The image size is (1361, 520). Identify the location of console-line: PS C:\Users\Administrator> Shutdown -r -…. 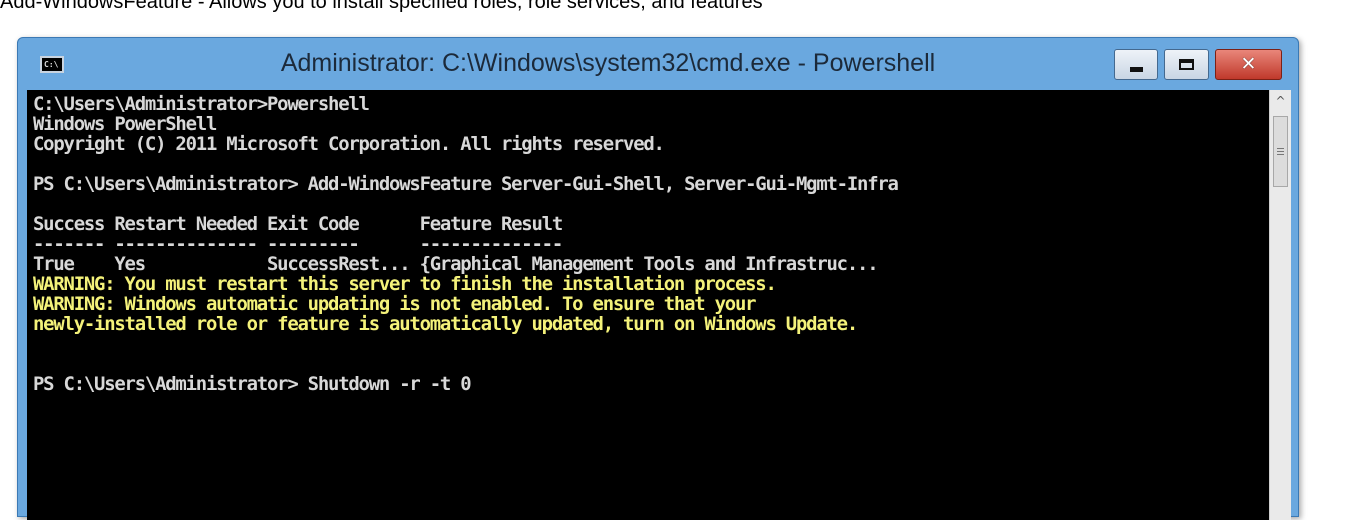
(252, 384).